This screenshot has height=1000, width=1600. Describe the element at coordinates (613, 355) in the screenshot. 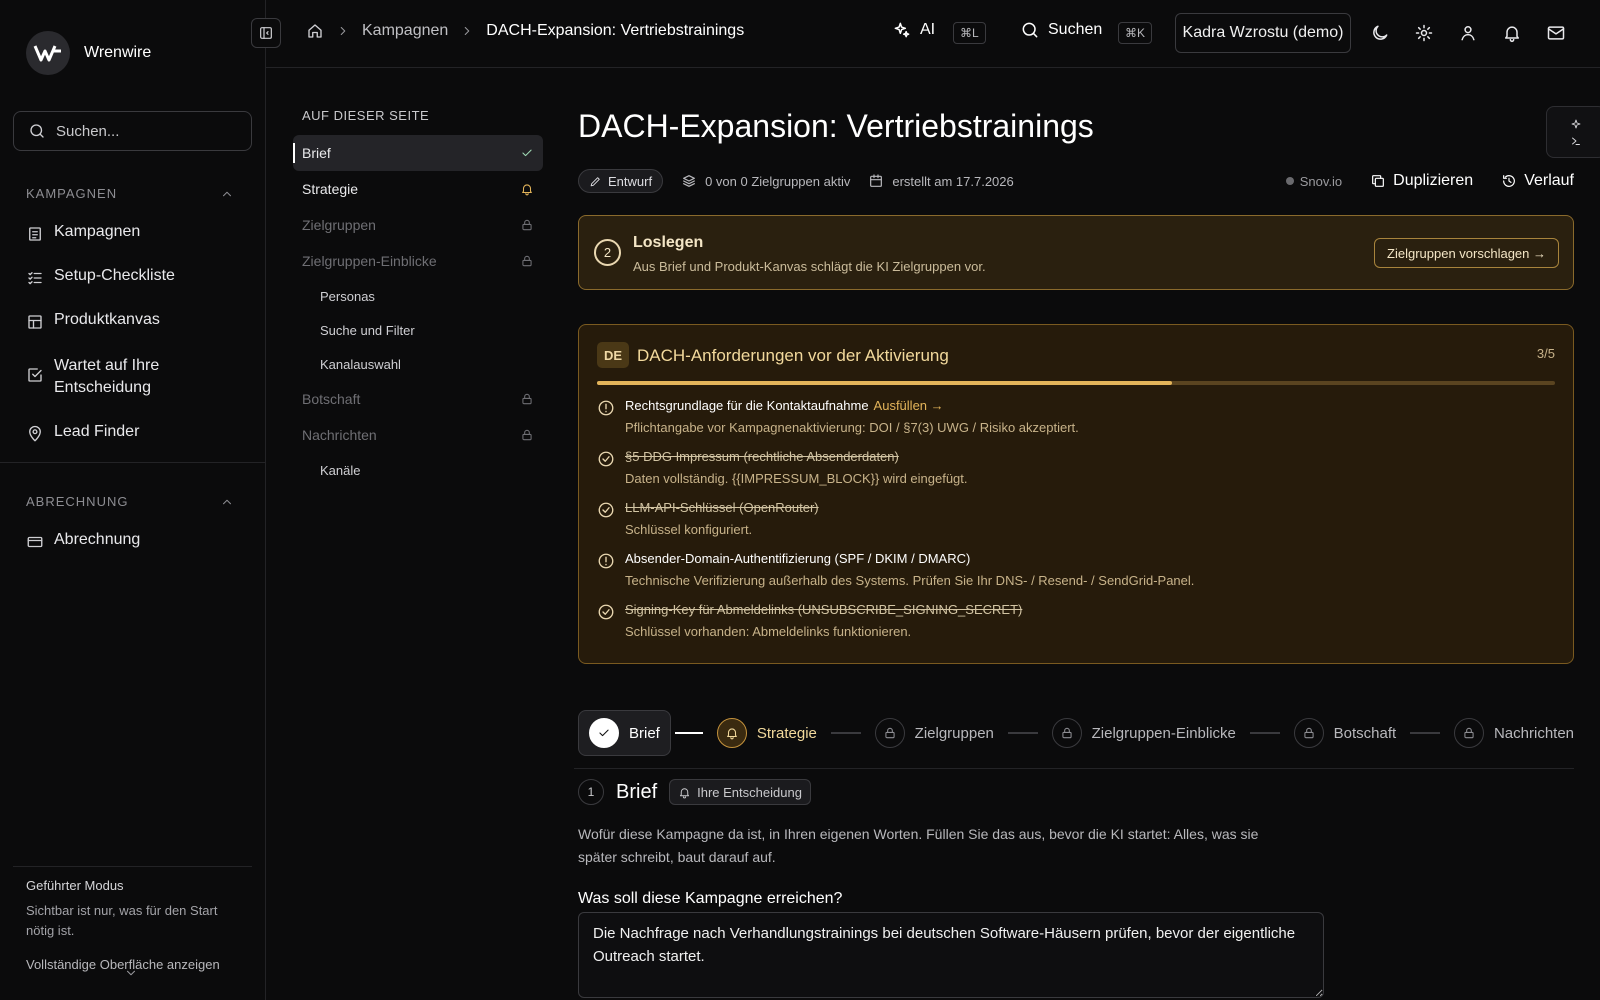

I see `region-badge: DE` at that location.